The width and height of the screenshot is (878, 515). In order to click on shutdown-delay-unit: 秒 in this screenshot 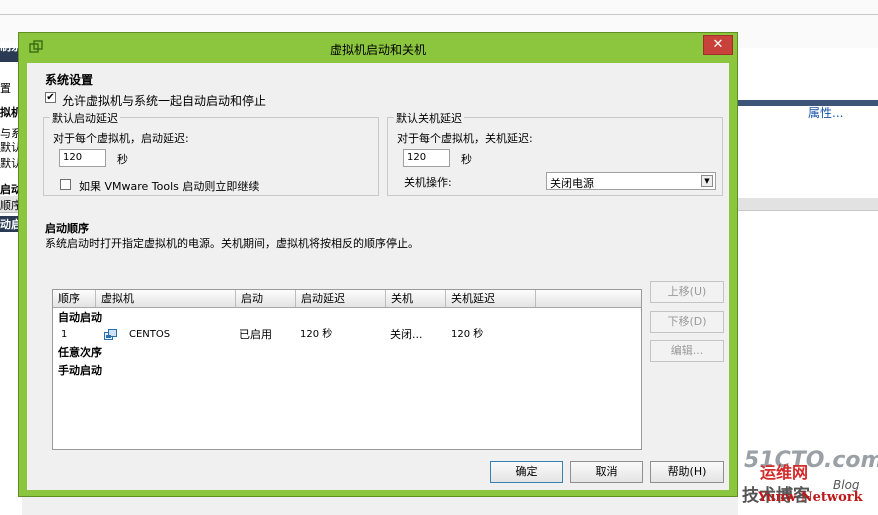, I will do `click(466, 159)`.